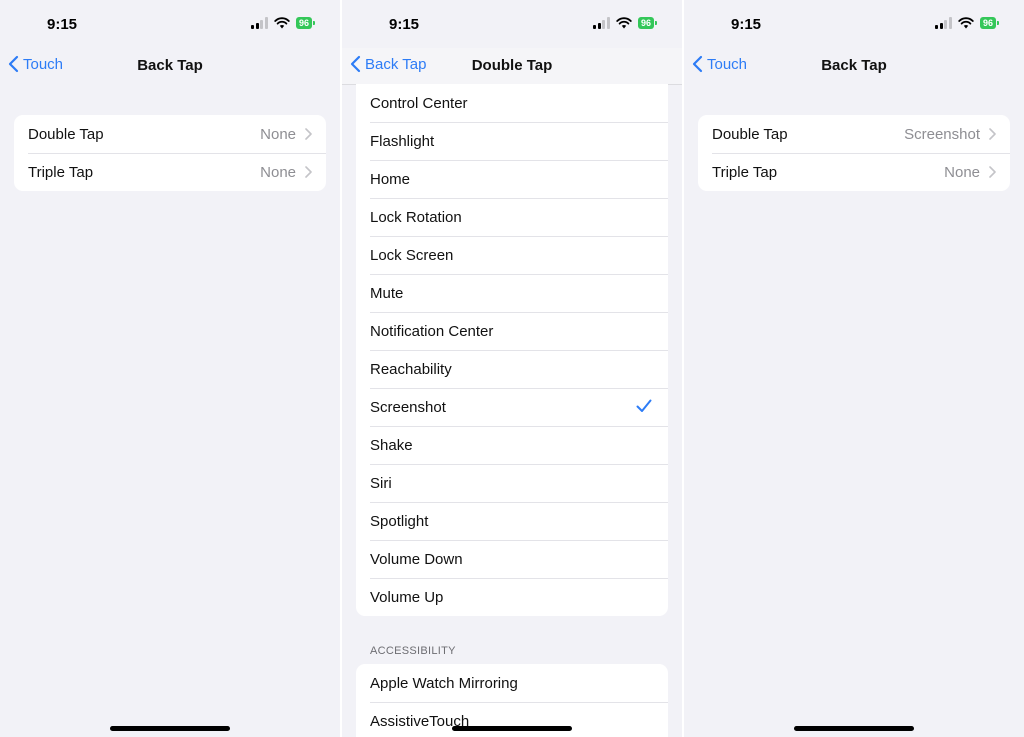  Describe the element at coordinates (444, 683) in the screenshot. I see `option-label: Apple Watch Mirroring` at that location.